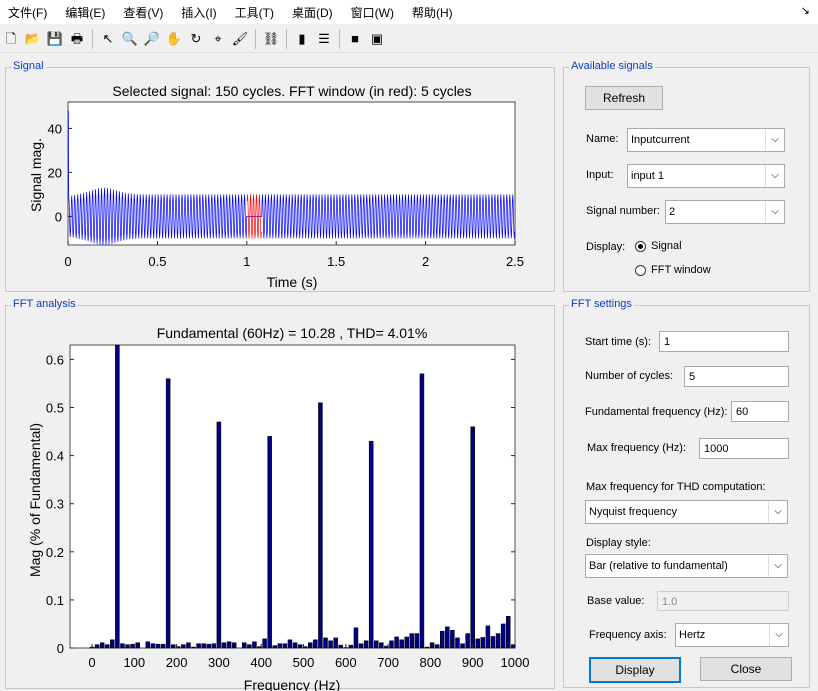 The width and height of the screenshot is (818, 691). What do you see at coordinates (746, 669) in the screenshot?
I see `close-button: Close` at bounding box center [746, 669].